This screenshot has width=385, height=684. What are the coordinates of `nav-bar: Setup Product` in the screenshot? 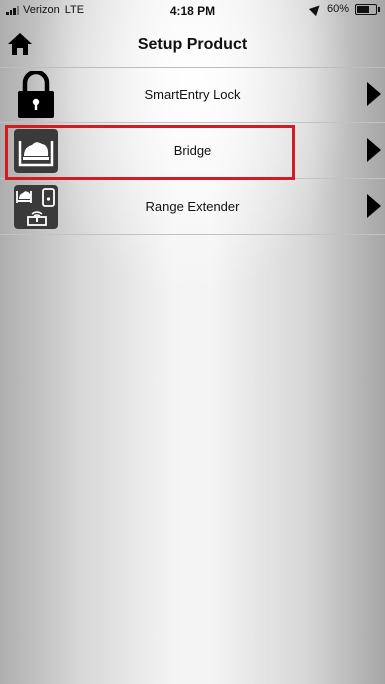 It's located at (192, 45).